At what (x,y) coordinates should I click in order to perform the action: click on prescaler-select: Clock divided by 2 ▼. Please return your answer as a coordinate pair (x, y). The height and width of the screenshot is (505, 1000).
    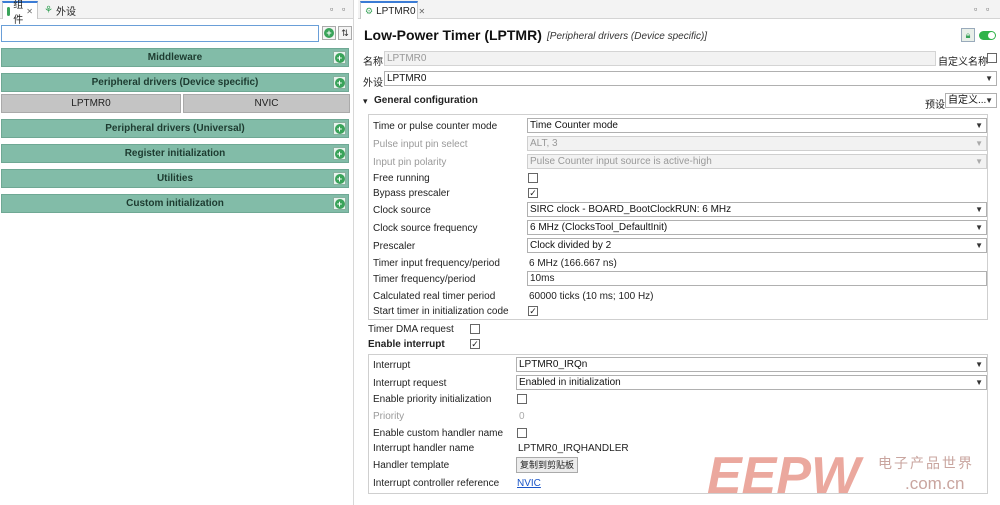
    Looking at the image, I should click on (757, 245).